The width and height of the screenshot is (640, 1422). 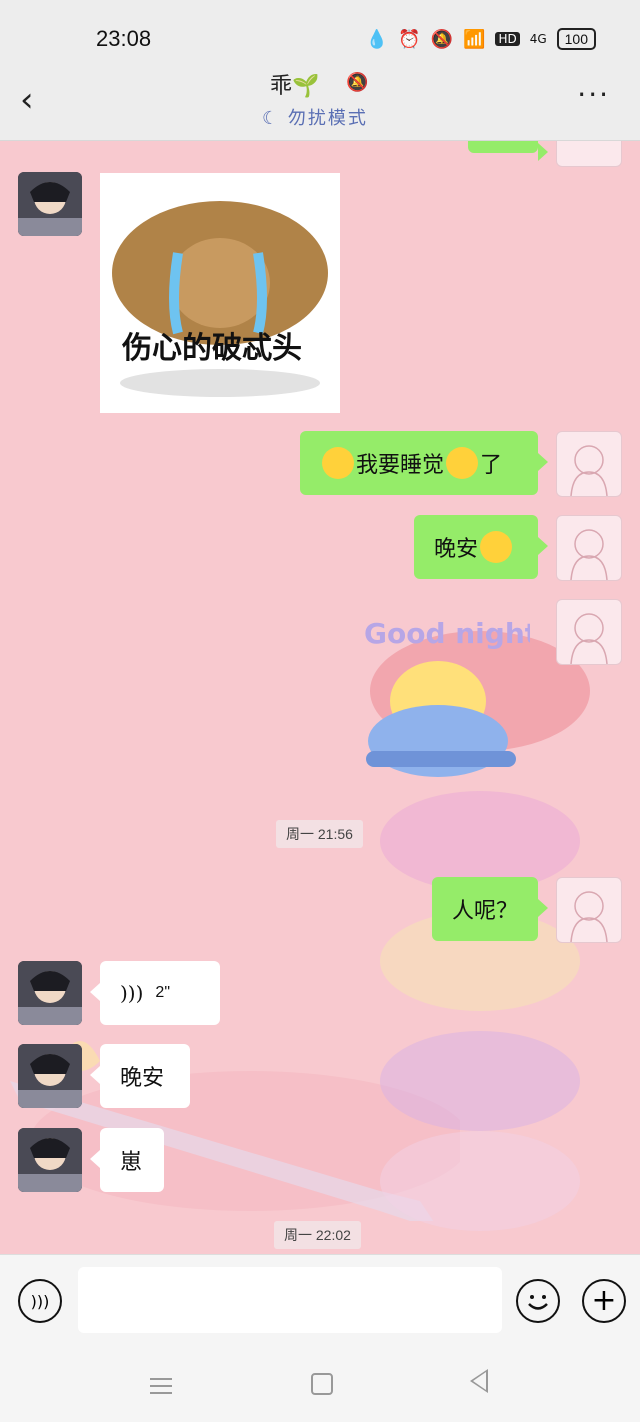 I want to click on network-label: 4G, so click(x=538, y=39).